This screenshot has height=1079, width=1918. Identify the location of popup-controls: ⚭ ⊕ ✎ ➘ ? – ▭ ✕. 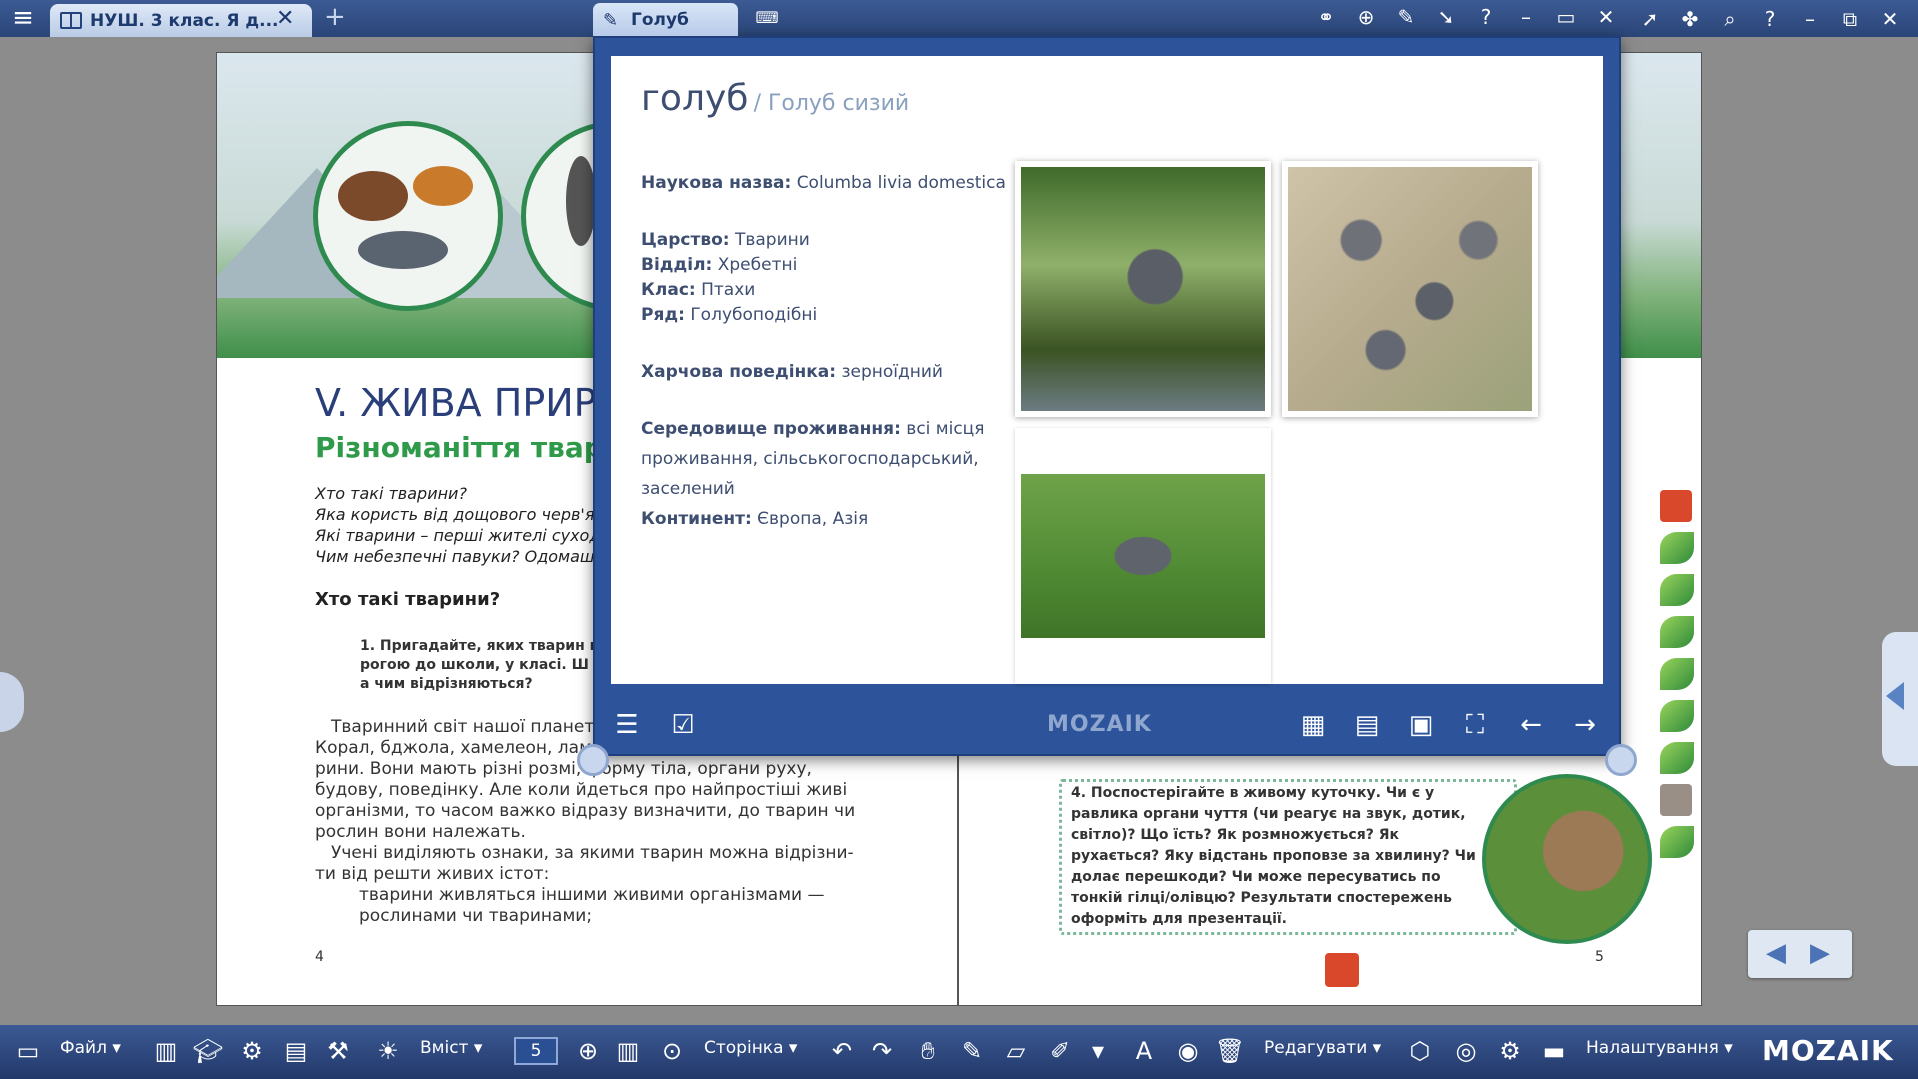
(1466, 17).